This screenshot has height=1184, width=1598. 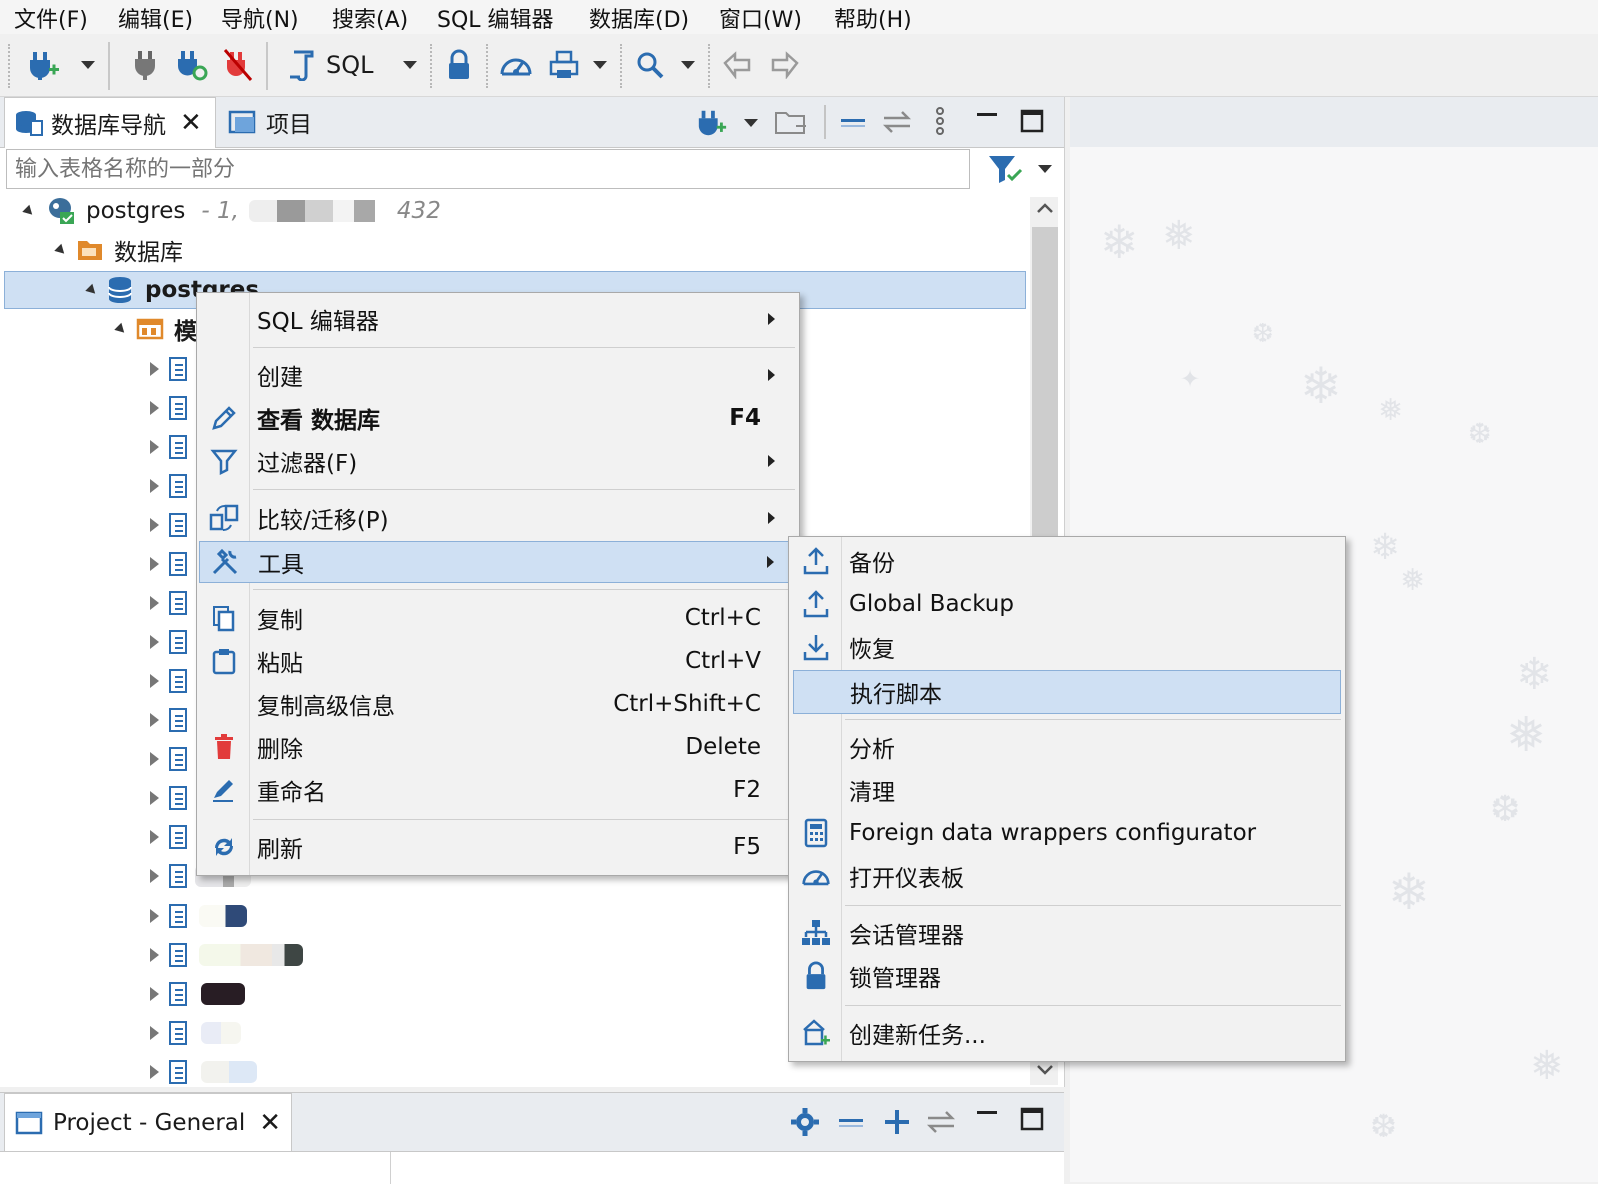 I want to click on expand-all-button, so click(x=897, y=1125).